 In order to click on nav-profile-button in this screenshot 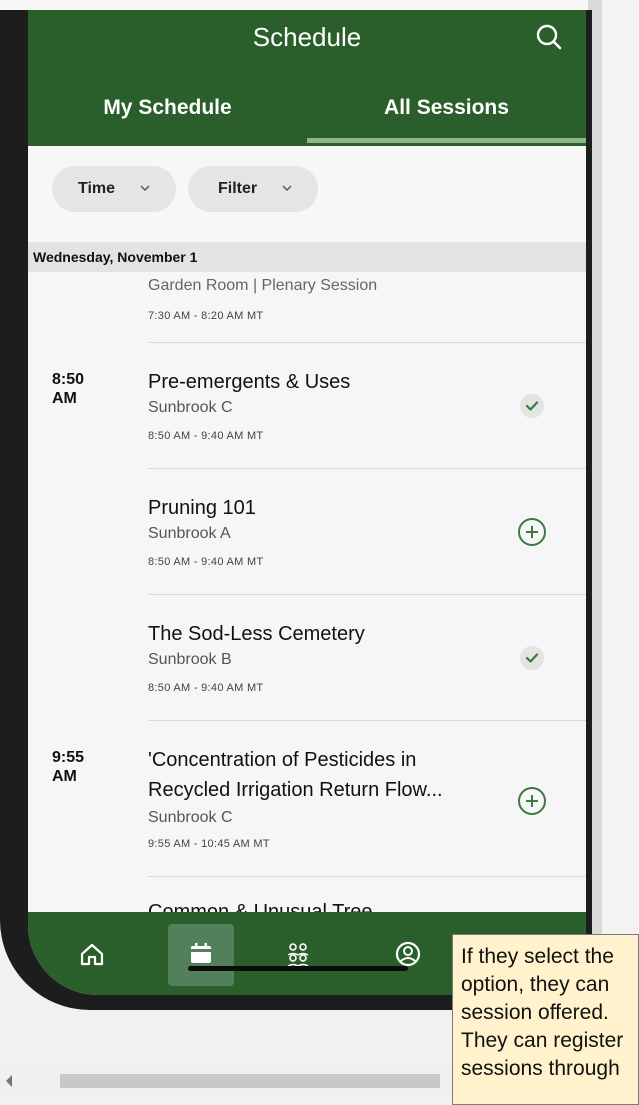, I will do `click(408, 954)`.